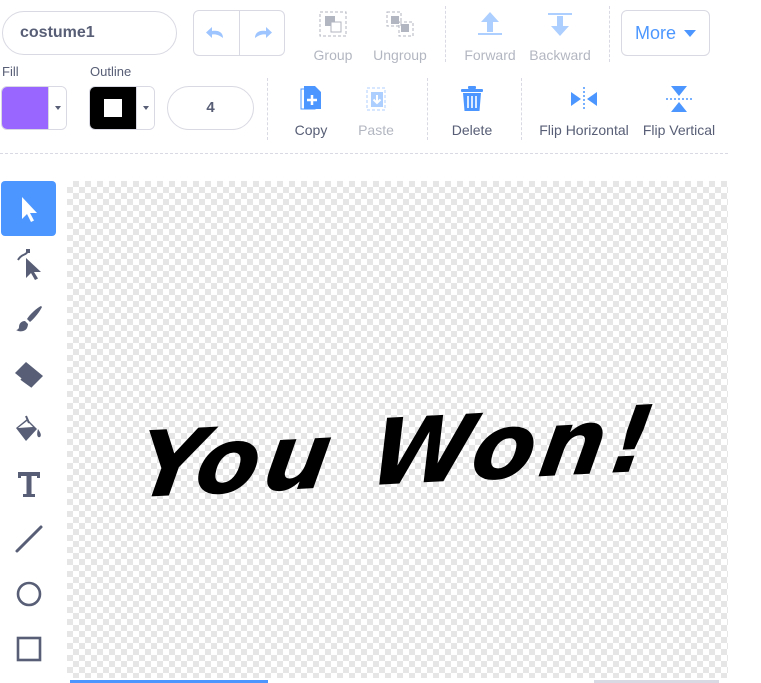 The image size is (761, 683). Describe the element at coordinates (490, 36) in the screenshot. I see `forward-button: Forward` at that location.